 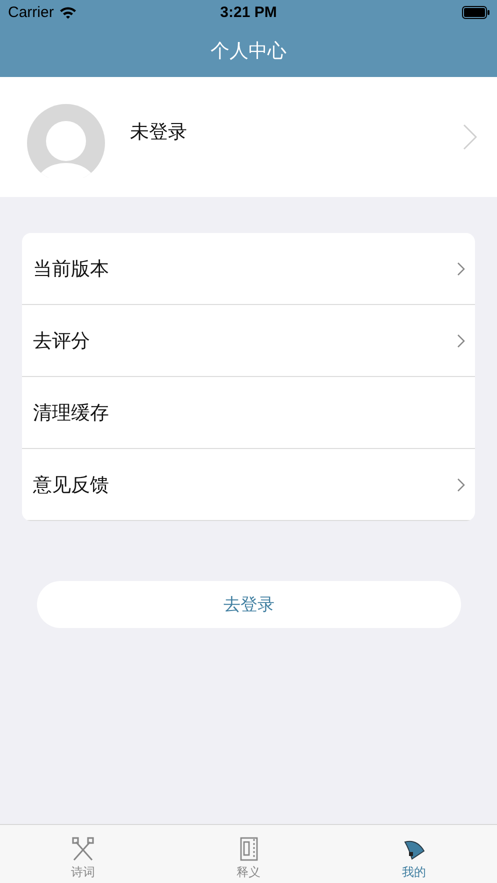 I want to click on menu-label: 清理缓存, so click(x=71, y=413).